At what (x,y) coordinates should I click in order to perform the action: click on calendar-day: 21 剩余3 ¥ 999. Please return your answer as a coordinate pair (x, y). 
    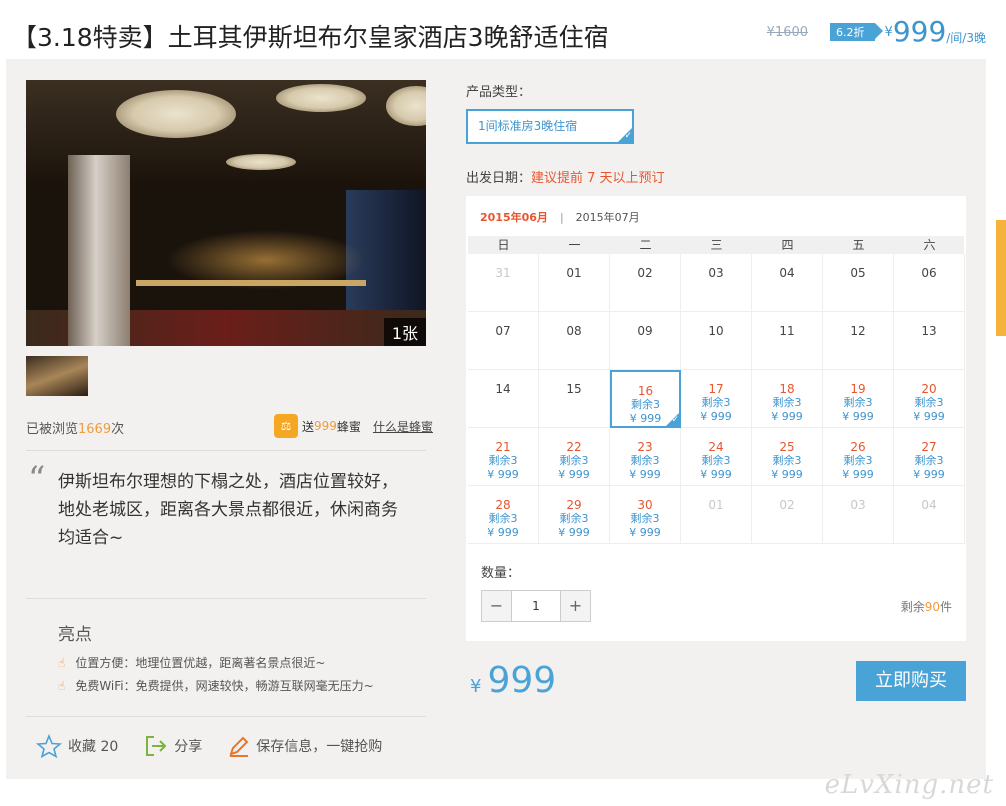
    Looking at the image, I should click on (503, 457).